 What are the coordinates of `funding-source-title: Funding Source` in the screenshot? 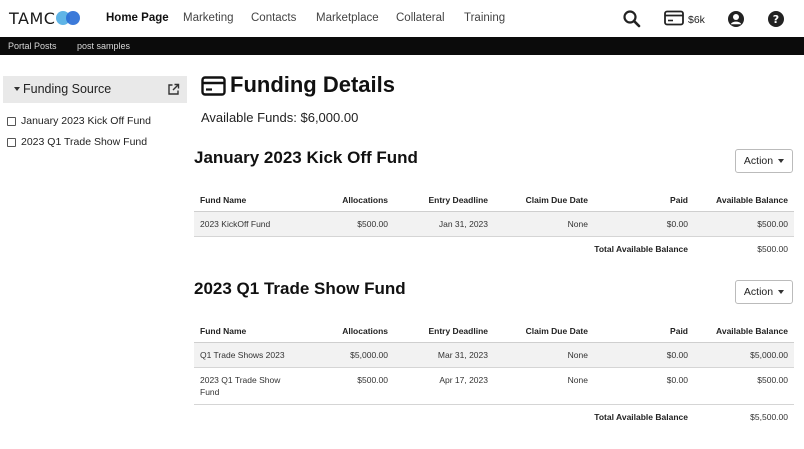 It's located at (67, 89).